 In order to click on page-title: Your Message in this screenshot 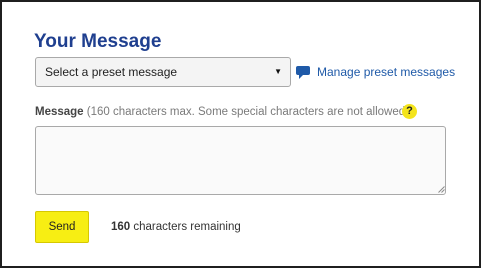, I will do `click(98, 41)`.